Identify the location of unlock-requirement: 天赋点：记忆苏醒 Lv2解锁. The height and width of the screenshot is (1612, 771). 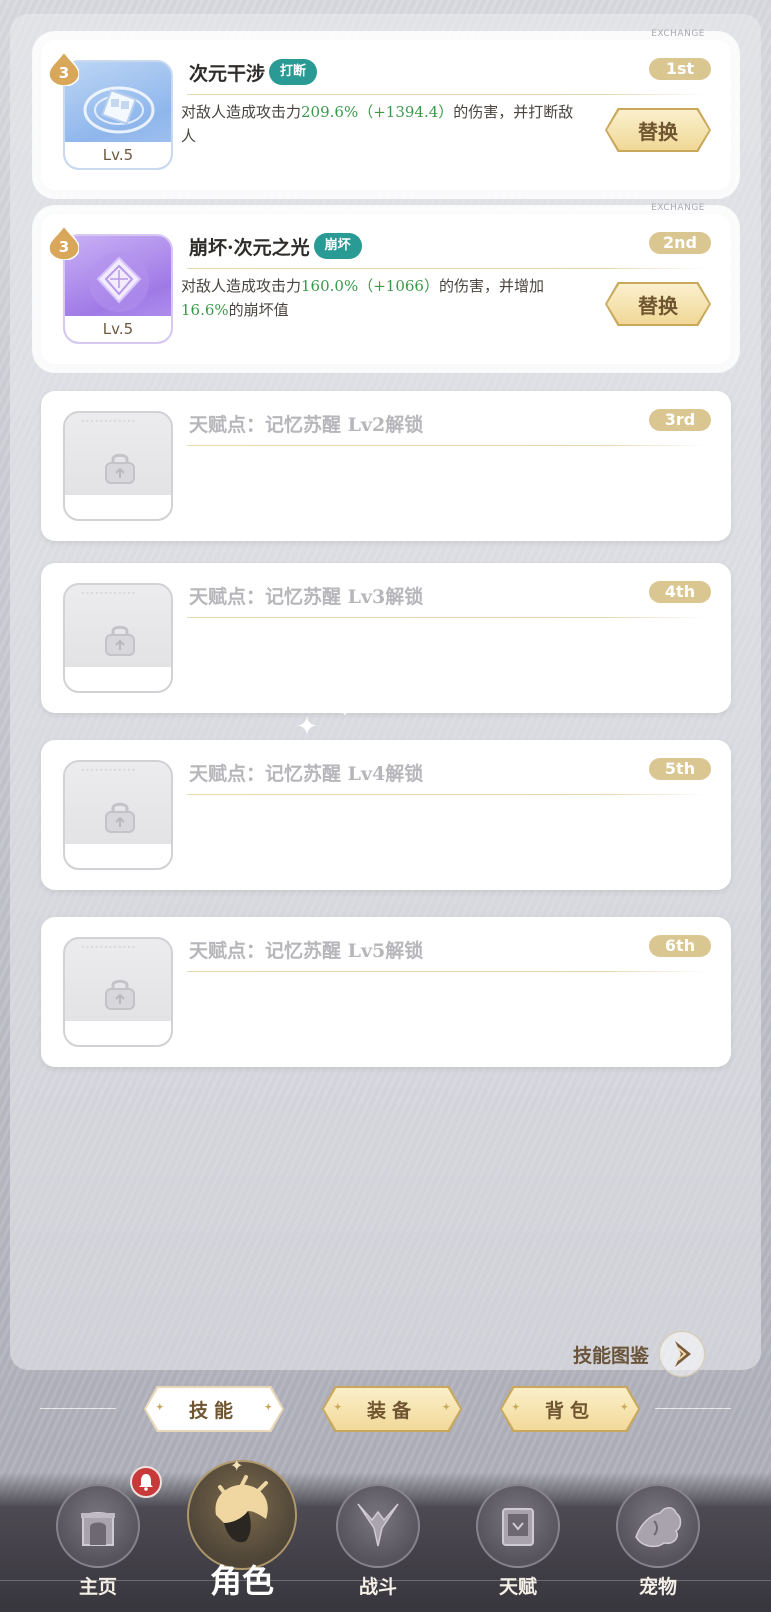
(306, 424).